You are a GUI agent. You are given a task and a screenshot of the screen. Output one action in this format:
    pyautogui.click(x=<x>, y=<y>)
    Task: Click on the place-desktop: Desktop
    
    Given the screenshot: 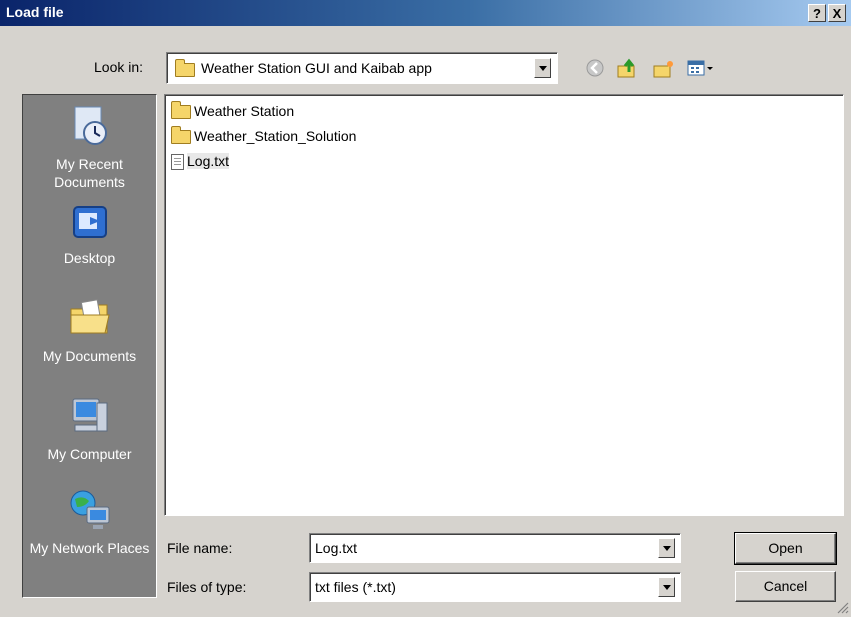 What is the action you would take?
    pyautogui.click(x=89, y=235)
    